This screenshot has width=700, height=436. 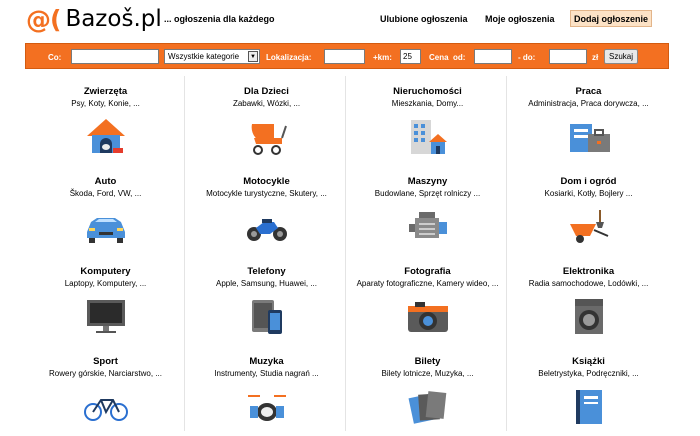 What do you see at coordinates (427, 181) in the screenshot?
I see `category-title: Maszyny` at bounding box center [427, 181].